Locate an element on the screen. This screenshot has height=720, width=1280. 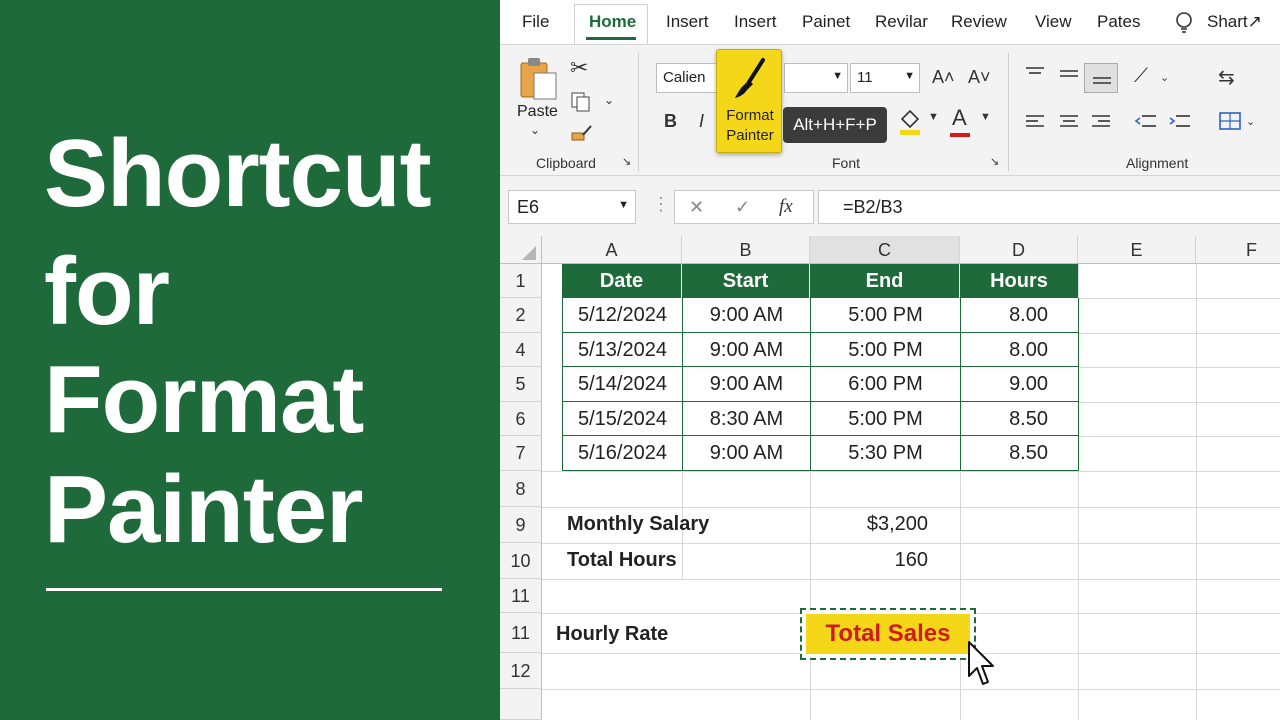
paste-dropdown-chevron-icon: ⌄ is located at coordinates (535, 130).